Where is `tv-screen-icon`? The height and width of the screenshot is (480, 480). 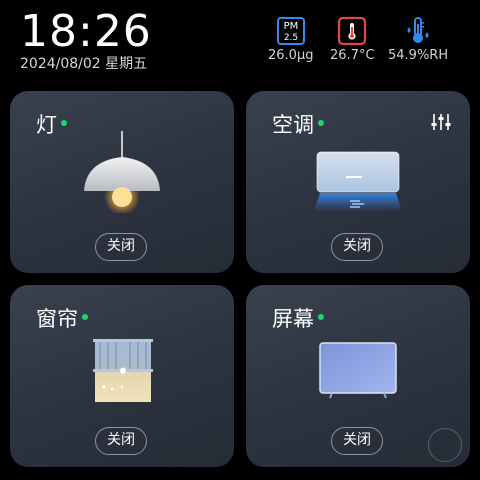 tv-screen-icon is located at coordinates (358, 370).